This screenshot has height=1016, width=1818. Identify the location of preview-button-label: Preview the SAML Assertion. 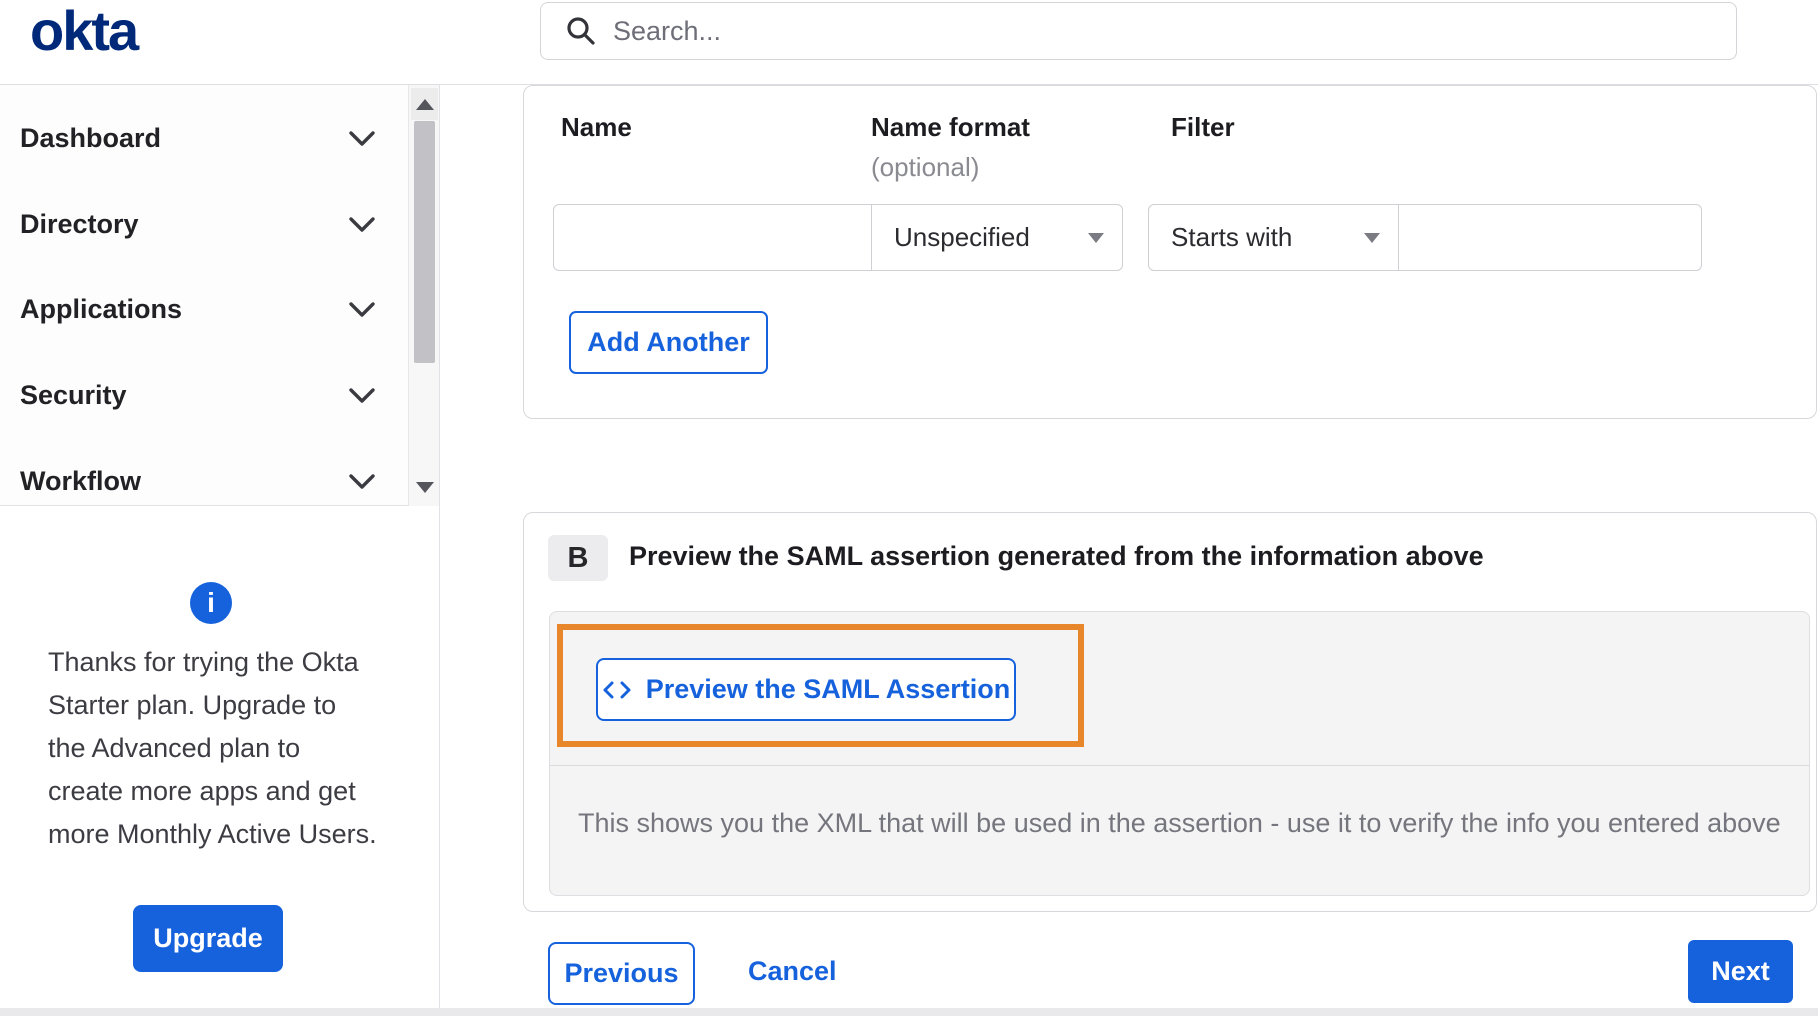
(828, 689).